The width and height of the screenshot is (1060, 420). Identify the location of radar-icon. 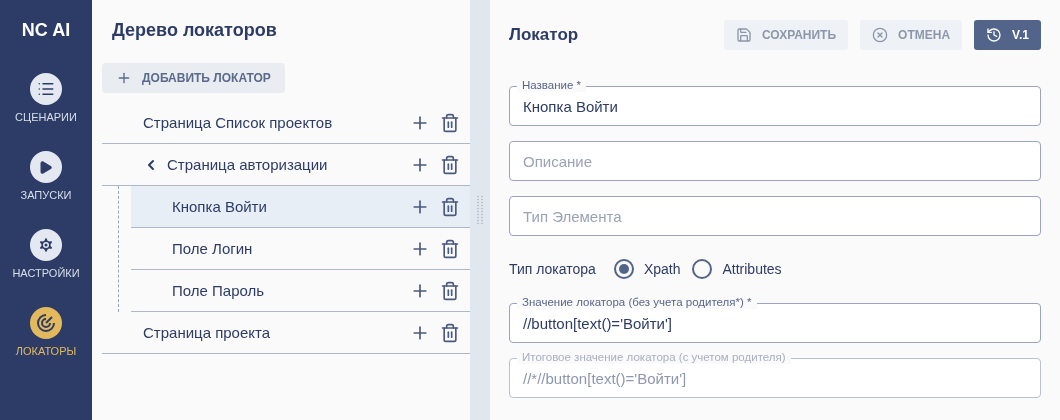
(46, 323).